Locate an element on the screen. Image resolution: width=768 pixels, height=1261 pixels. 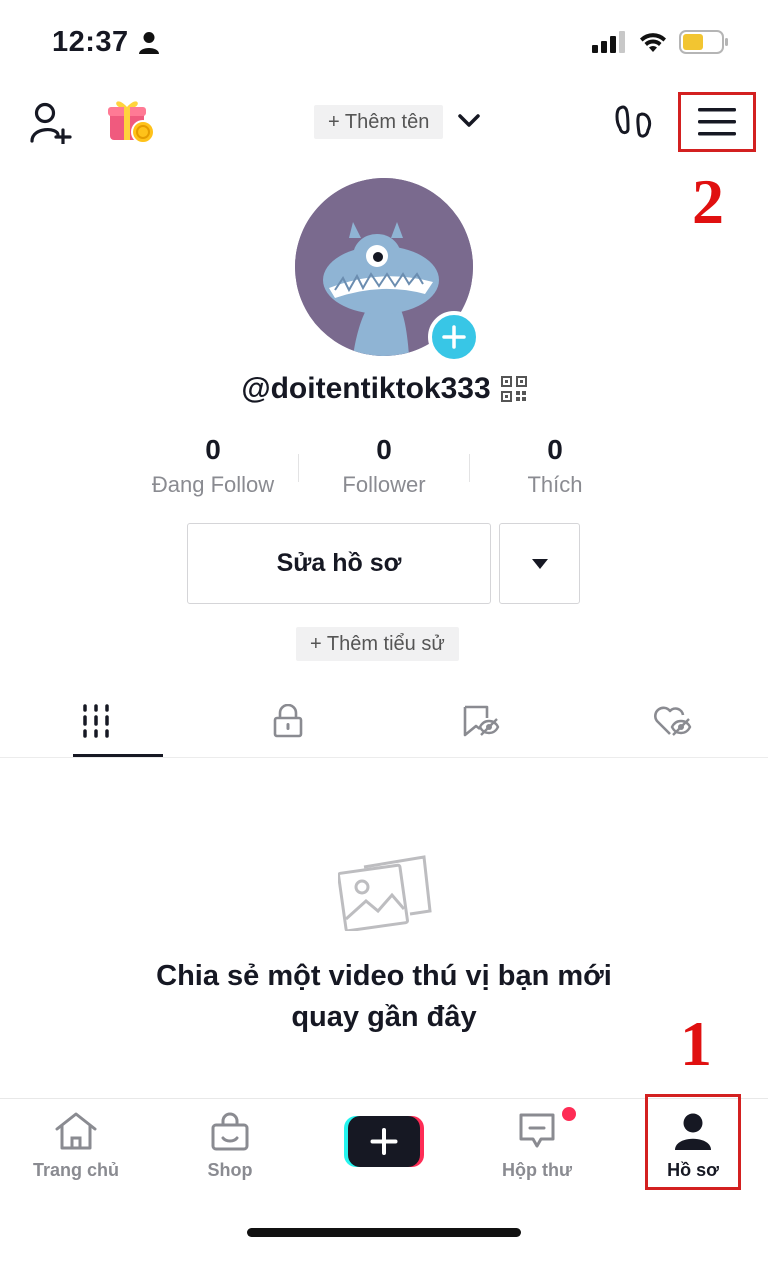
empty-state-line-1: Chia sẻ một video thú vị bạn mới is located at coordinates (384, 976).